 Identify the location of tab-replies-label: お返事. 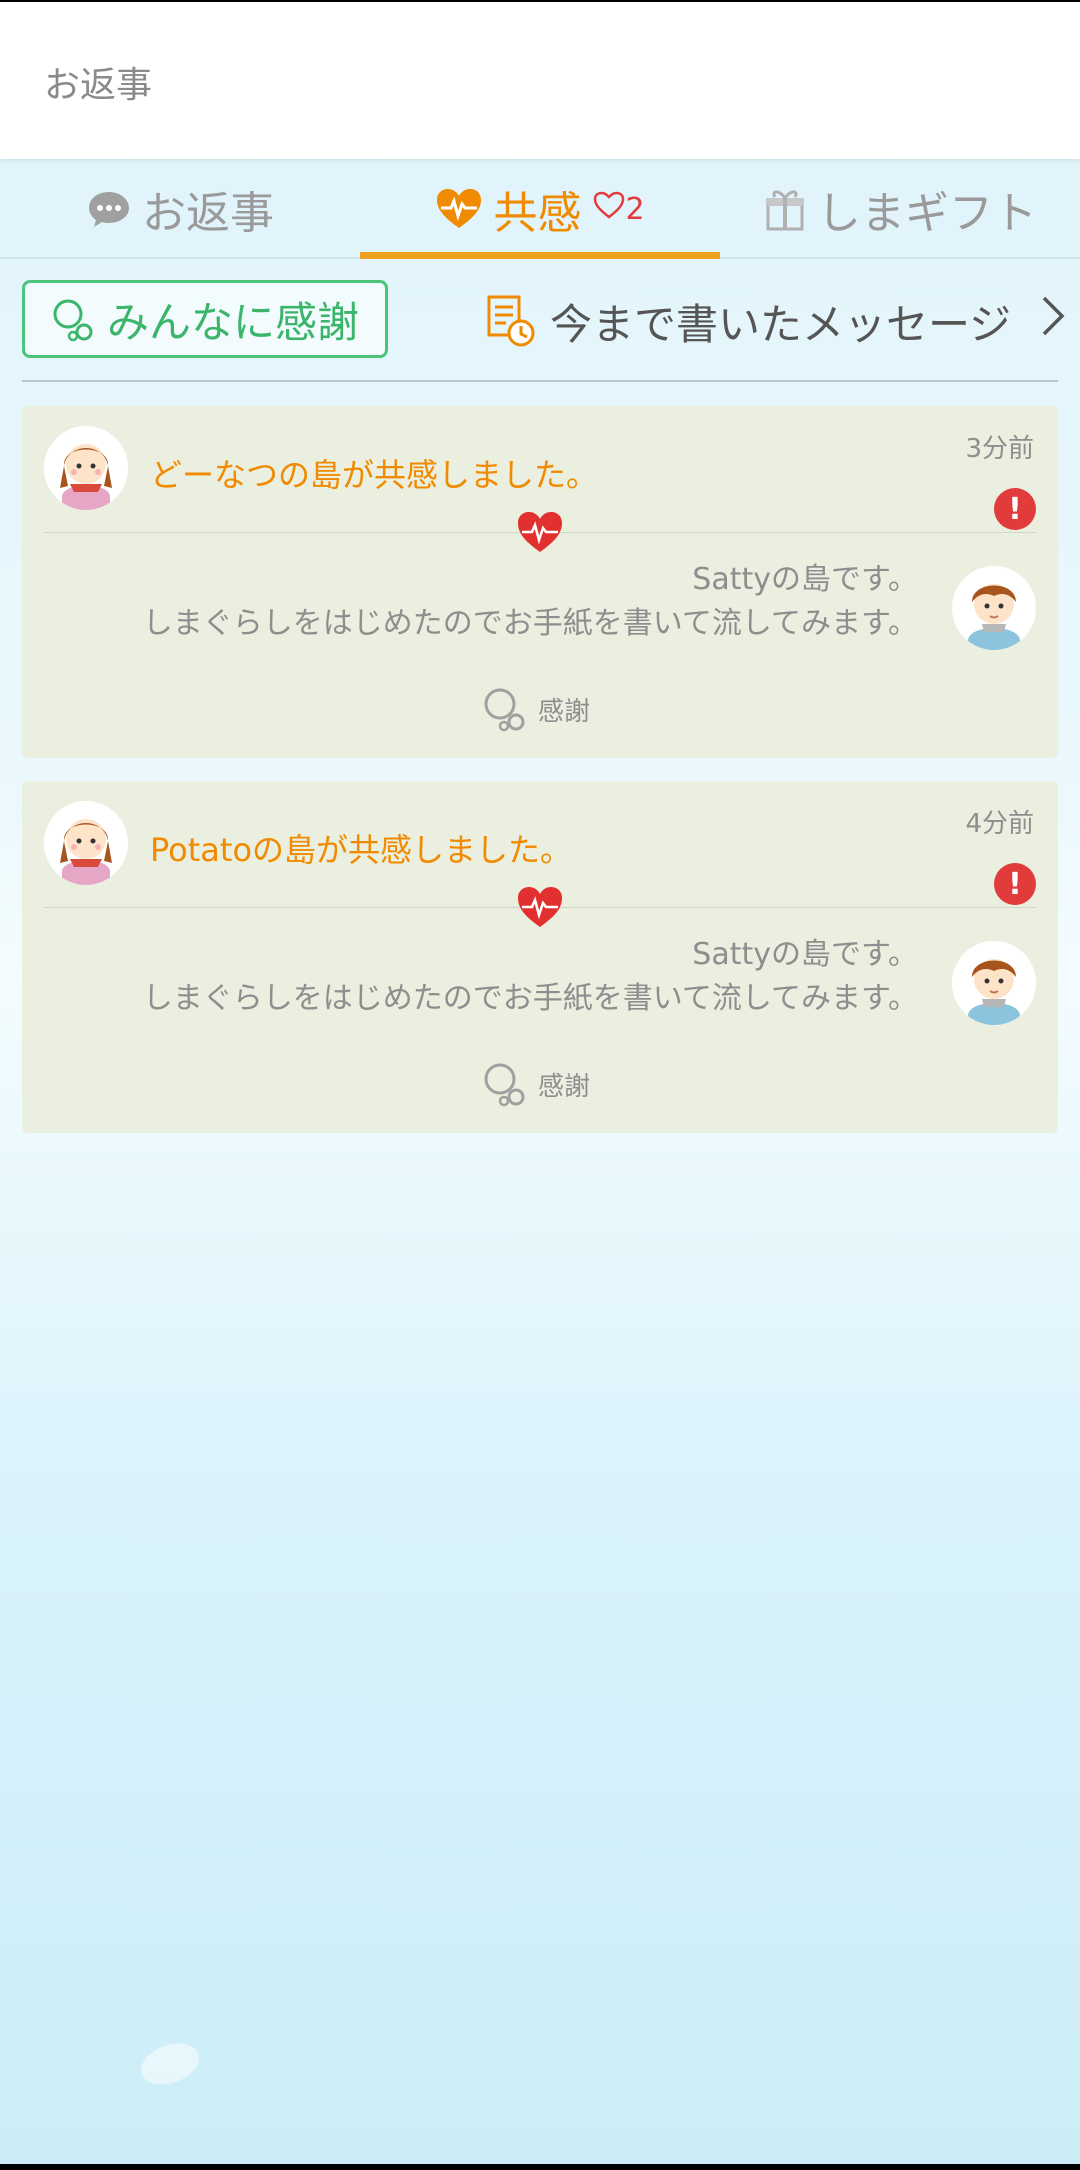
(208, 213).